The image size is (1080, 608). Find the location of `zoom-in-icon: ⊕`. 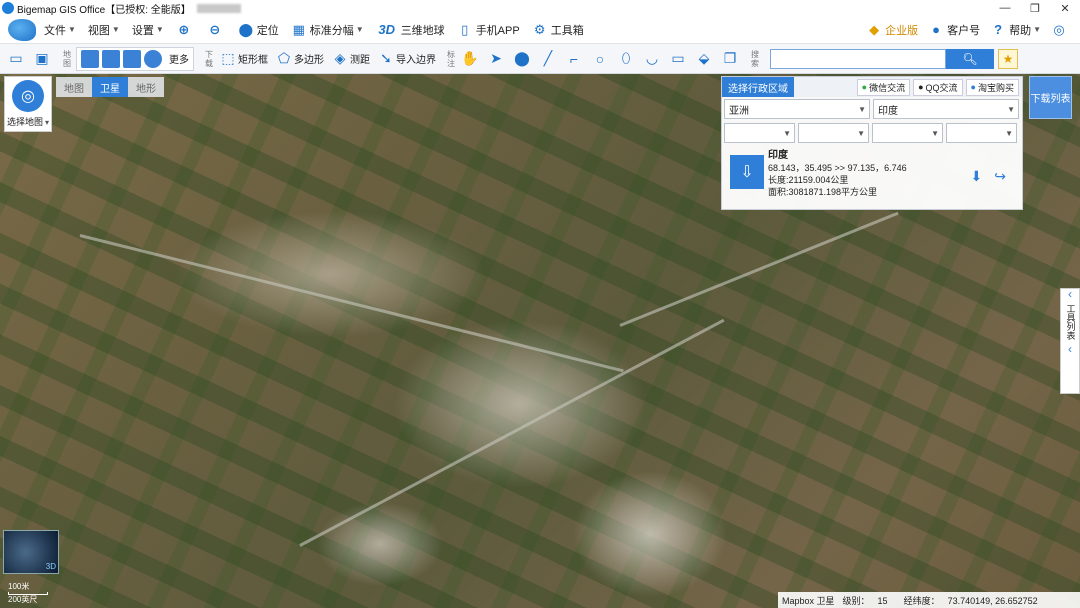

zoom-in-icon: ⊕ is located at coordinates (184, 29).